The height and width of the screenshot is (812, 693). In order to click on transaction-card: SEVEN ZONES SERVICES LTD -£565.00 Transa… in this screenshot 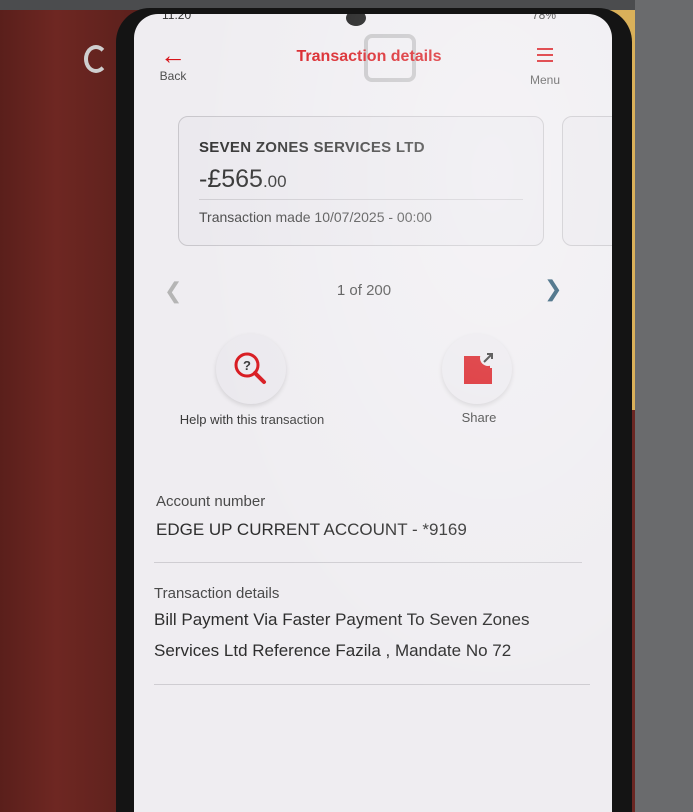, I will do `click(361, 181)`.